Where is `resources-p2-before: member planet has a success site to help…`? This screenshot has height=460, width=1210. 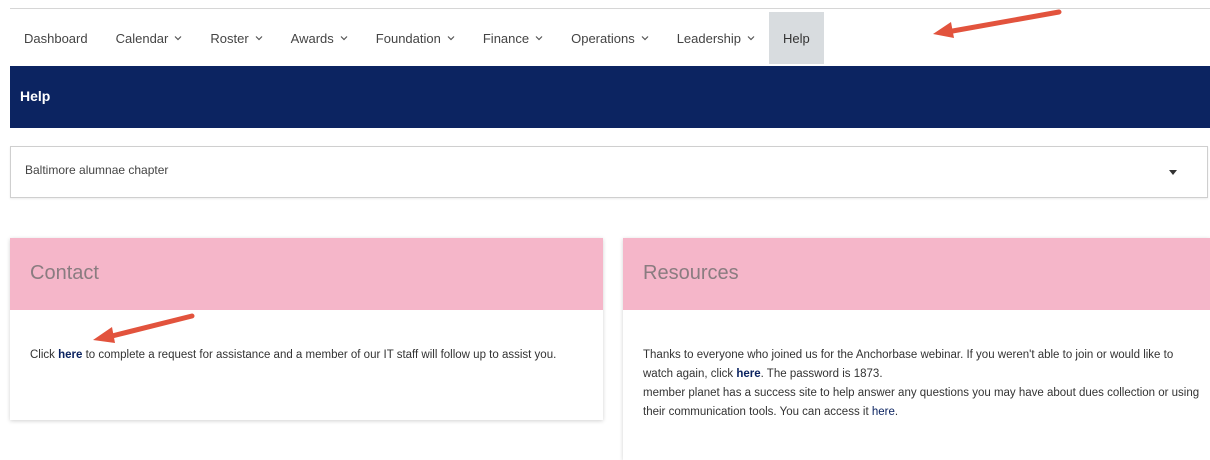
resources-p2-before: member planet has a success site to help… is located at coordinates (921, 402).